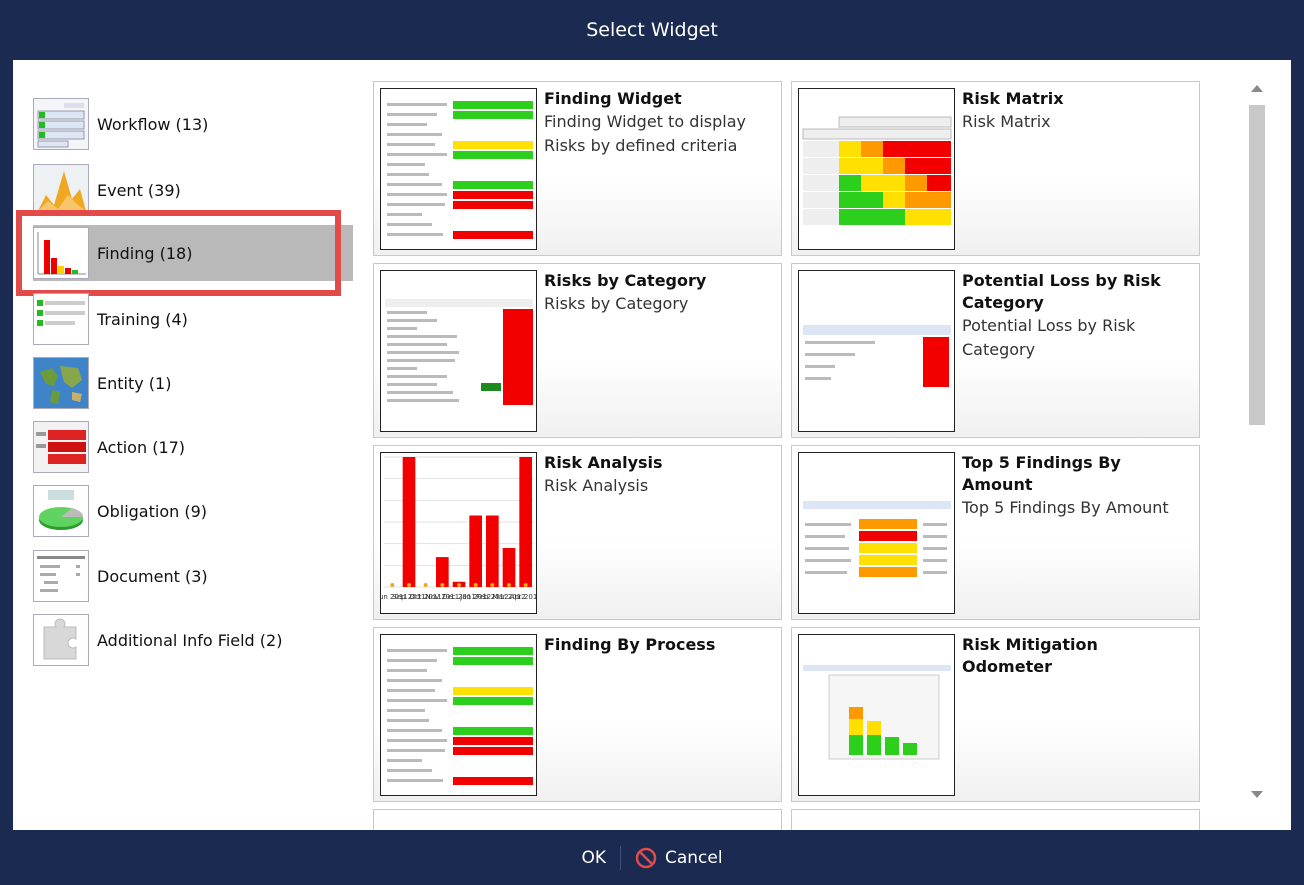  Describe the element at coordinates (1041, 473) in the screenshot. I see `widget-title: Top 5 Findings By Amount` at that location.